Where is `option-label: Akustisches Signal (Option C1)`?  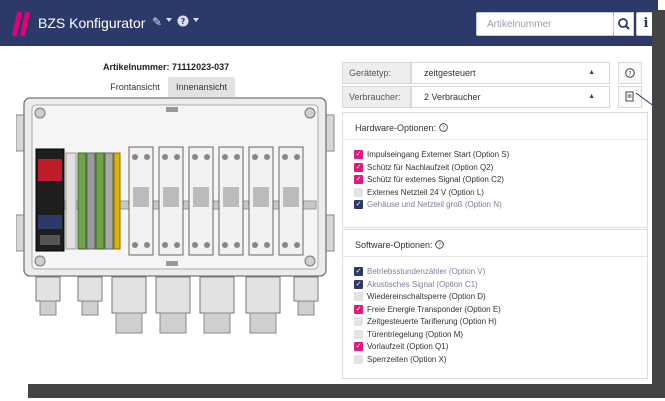 option-label: Akustisches Signal (Option C1) is located at coordinates (422, 284).